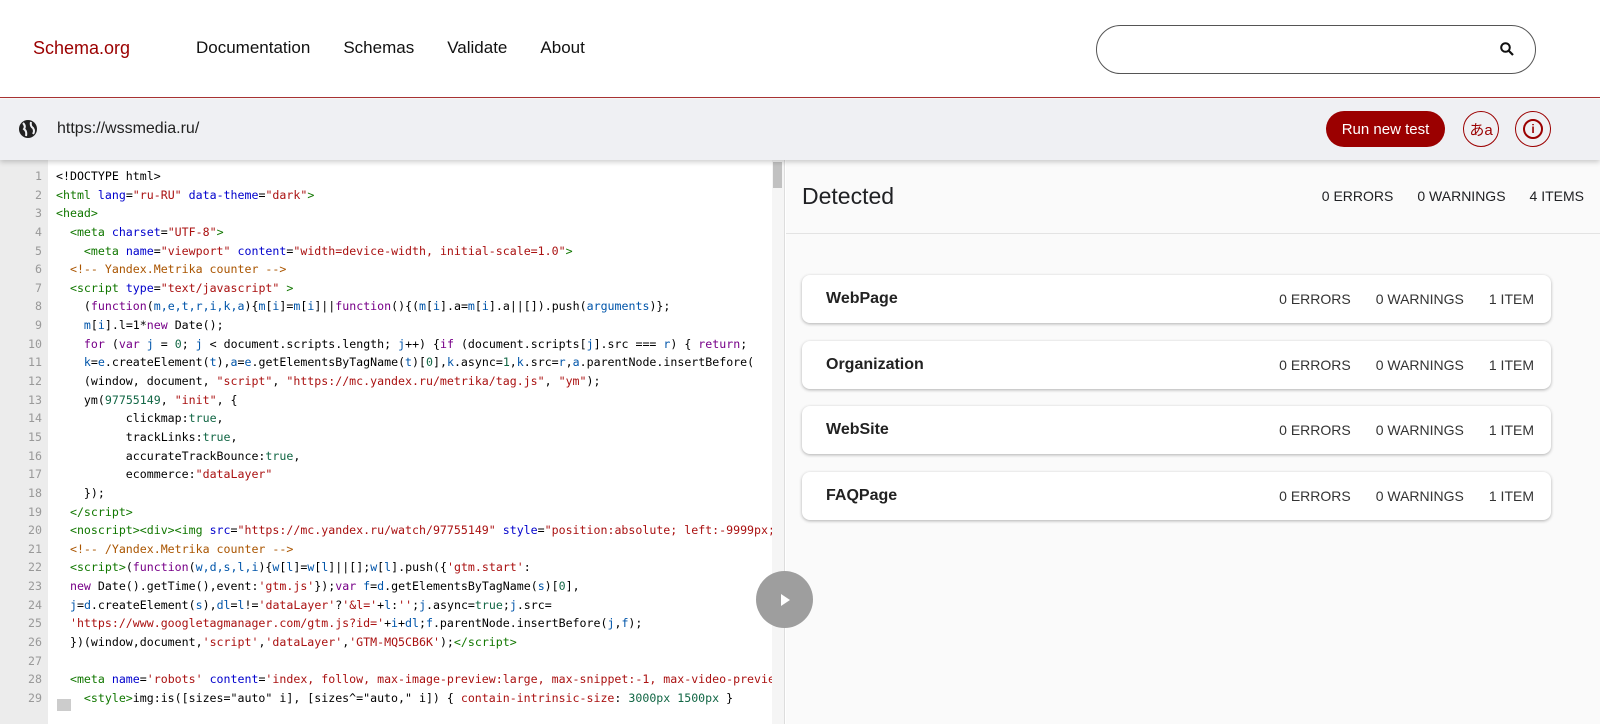 Image resolution: width=1600 pixels, height=724 pixels. Describe the element at coordinates (386, 474) in the screenshot. I see `code-line: 17 ecommerce:"dataLayer"` at that location.